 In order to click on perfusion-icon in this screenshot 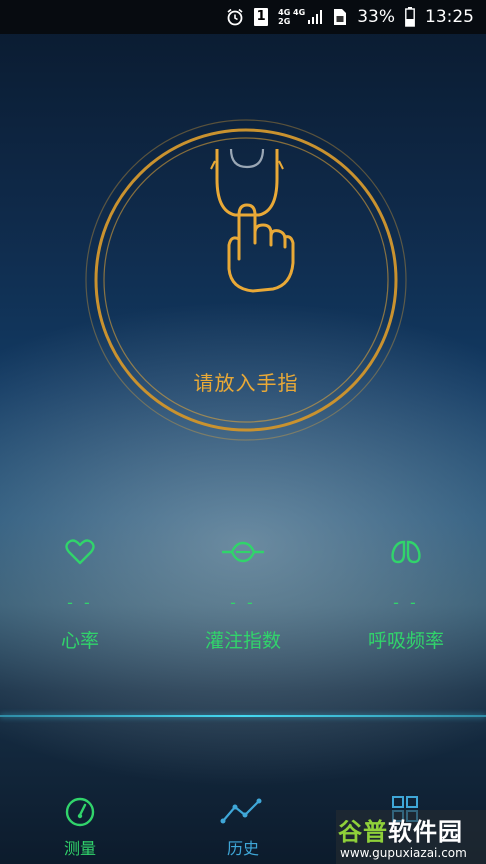, I will do `click(243, 552)`.